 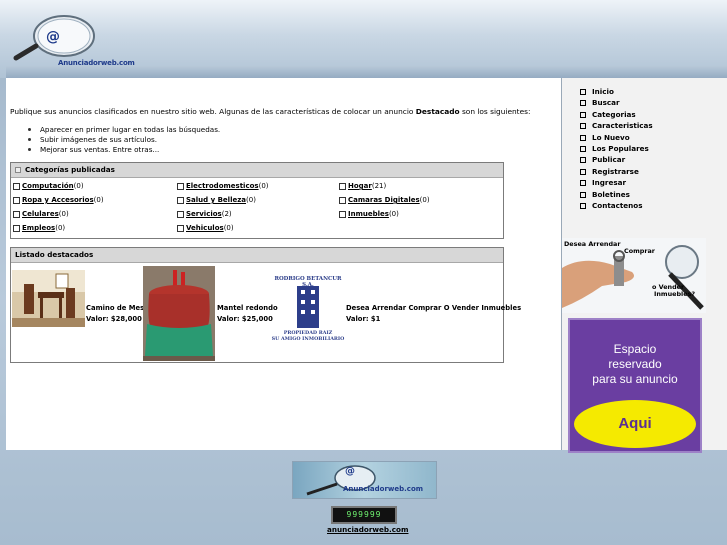 I want to click on category-item: Electrodomesticos(0), so click(x=223, y=186).